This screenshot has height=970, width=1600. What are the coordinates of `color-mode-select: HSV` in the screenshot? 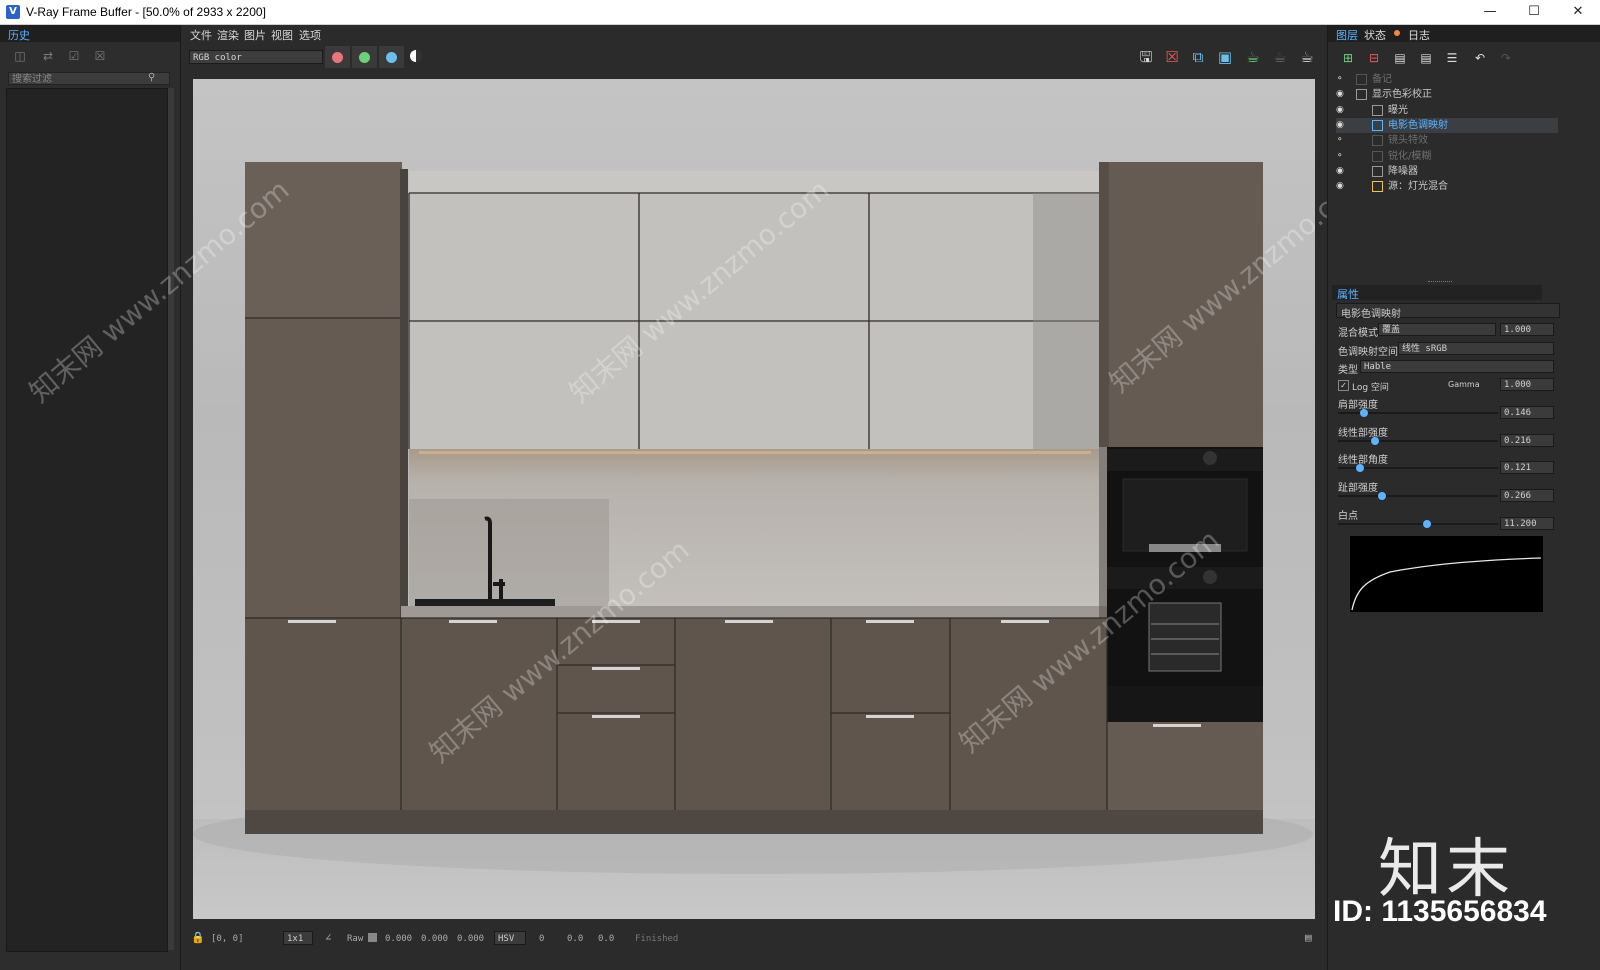 It's located at (510, 938).